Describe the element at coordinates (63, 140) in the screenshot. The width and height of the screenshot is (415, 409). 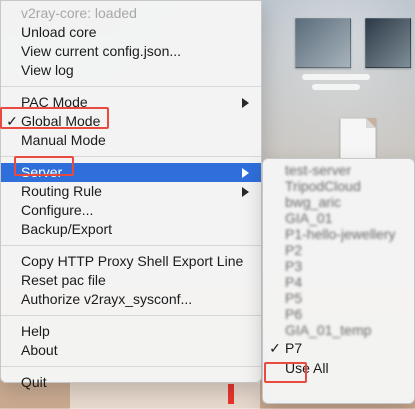
I see `manual-mode-label: Manual Mode` at that location.